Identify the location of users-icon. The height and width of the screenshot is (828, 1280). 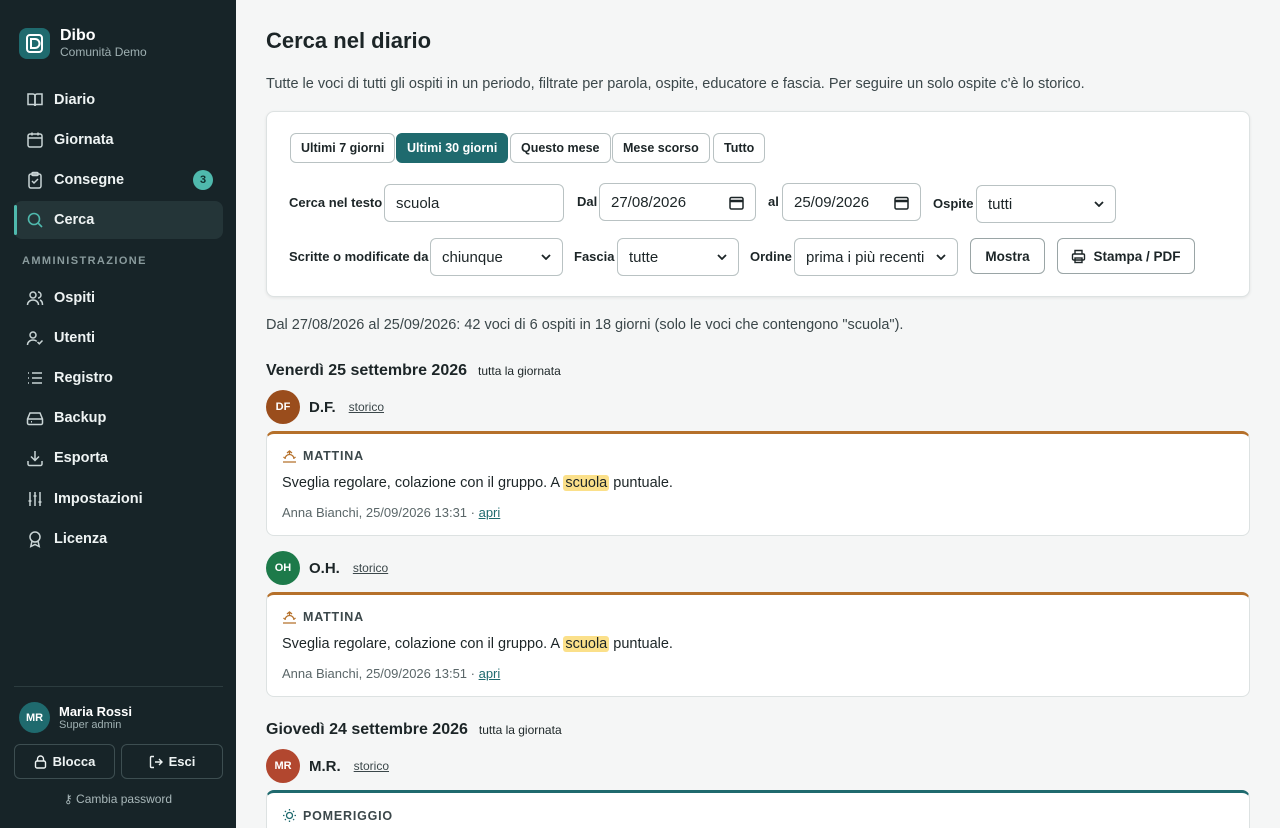
(35, 298).